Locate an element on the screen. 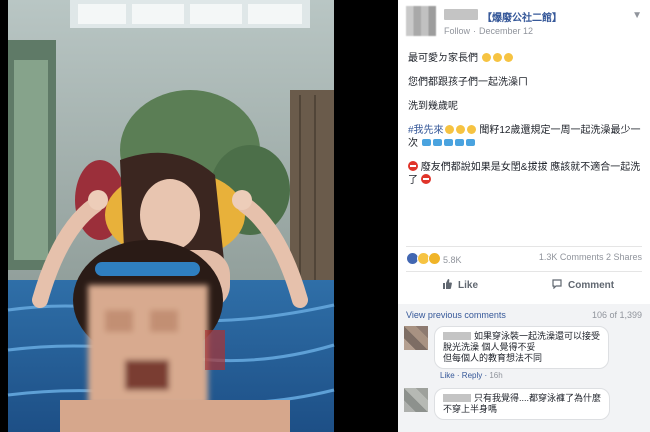 This screenshot has height=432, width=650. follow-button: Follow is located at coordinates (457, 31).